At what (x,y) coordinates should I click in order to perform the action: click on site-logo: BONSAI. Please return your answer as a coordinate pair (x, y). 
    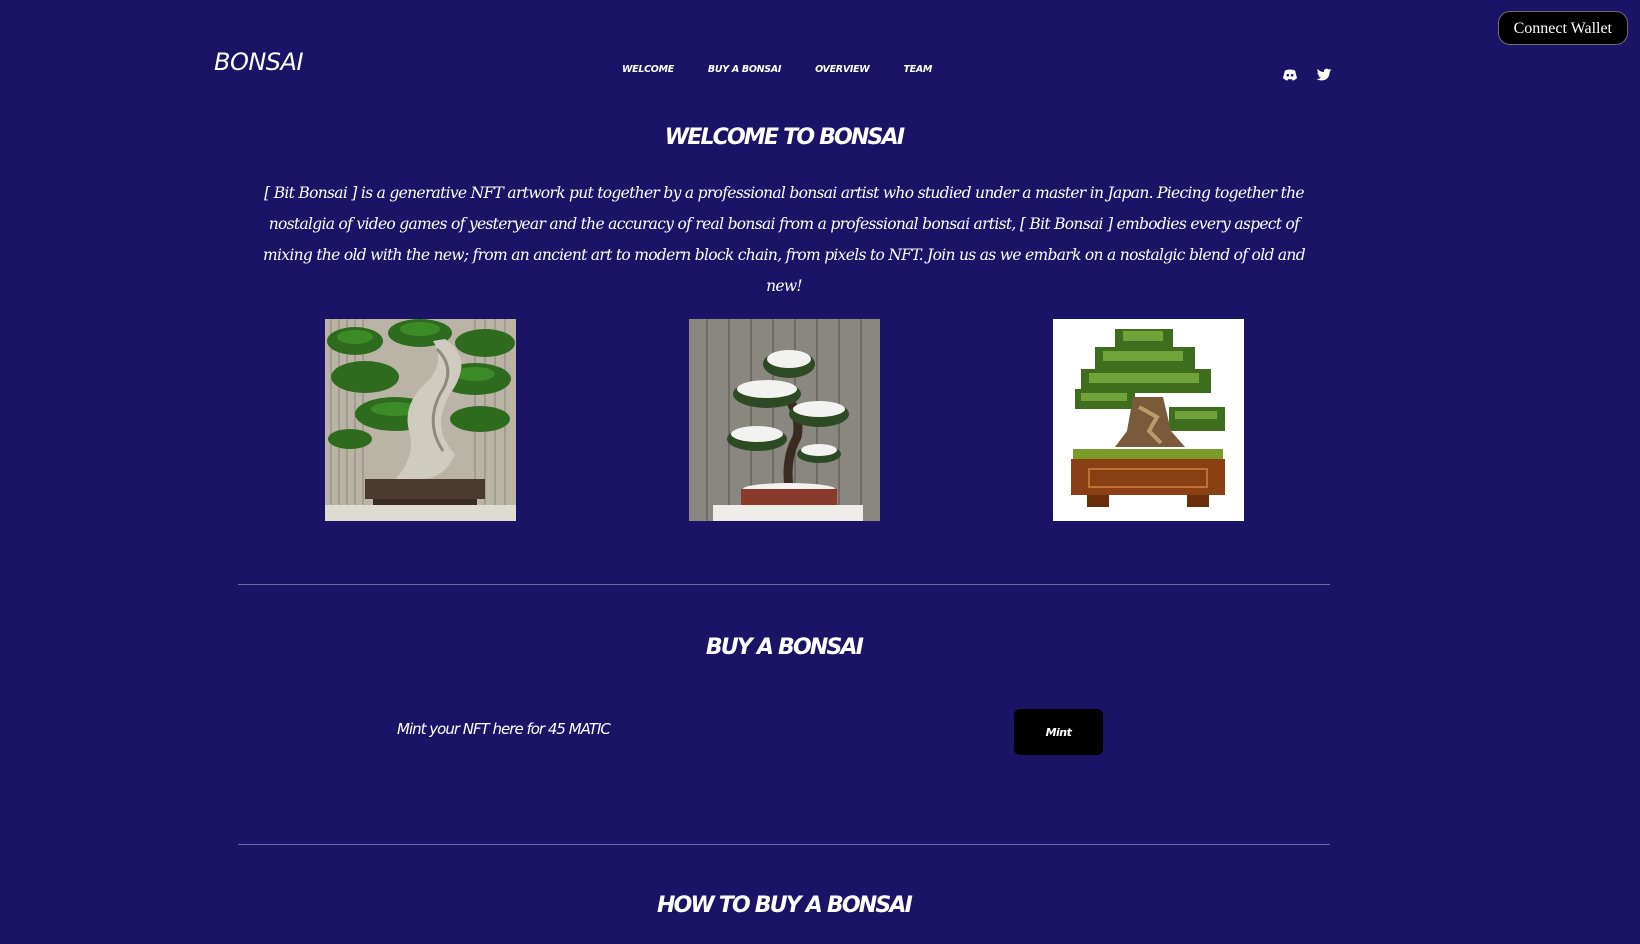
    Looking at the image, I should click on (259, 62).